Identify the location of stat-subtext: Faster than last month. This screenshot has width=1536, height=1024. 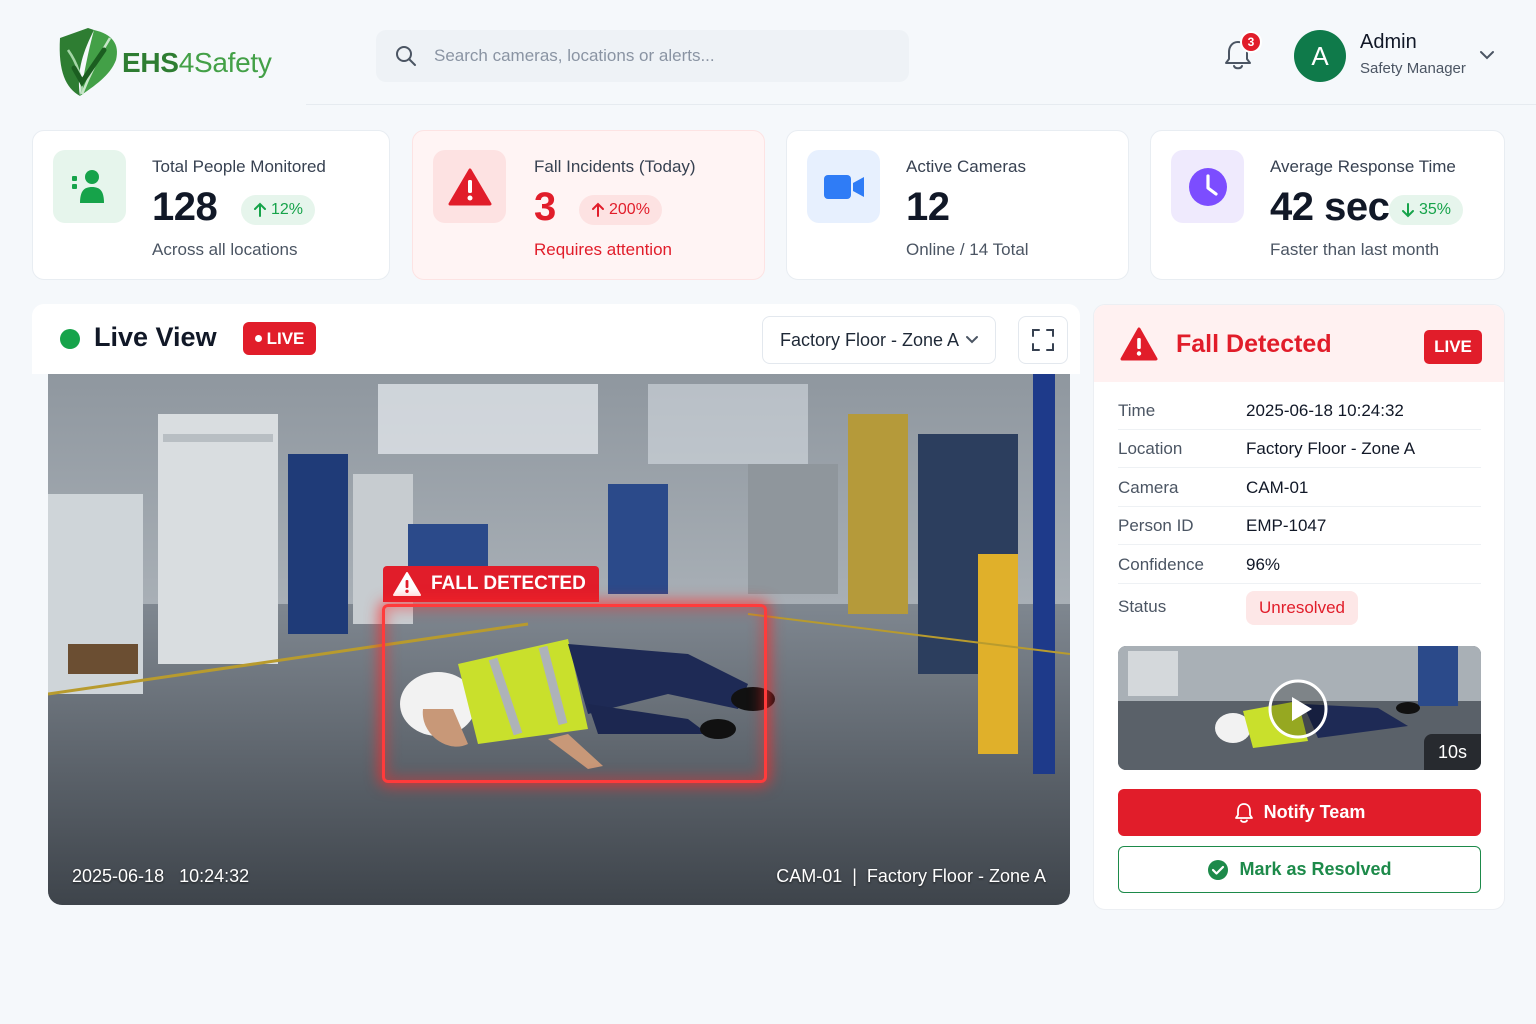
(1355, 249).